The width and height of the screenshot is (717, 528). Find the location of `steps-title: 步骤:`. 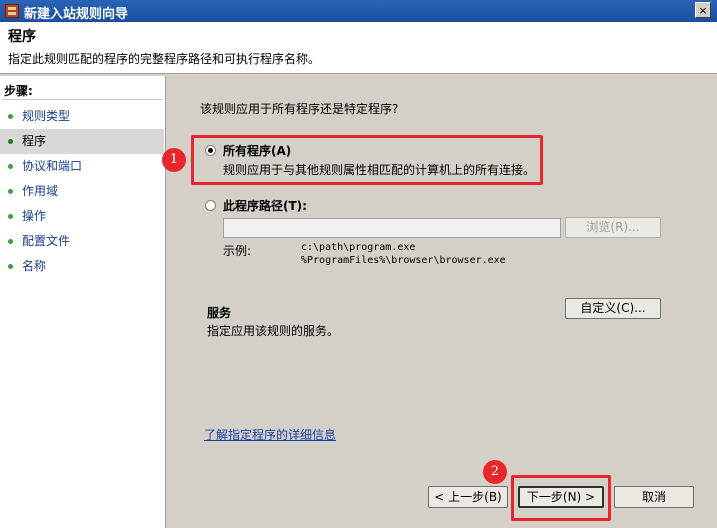

steps-title: 步骤: is located at coordinates (18, 91).